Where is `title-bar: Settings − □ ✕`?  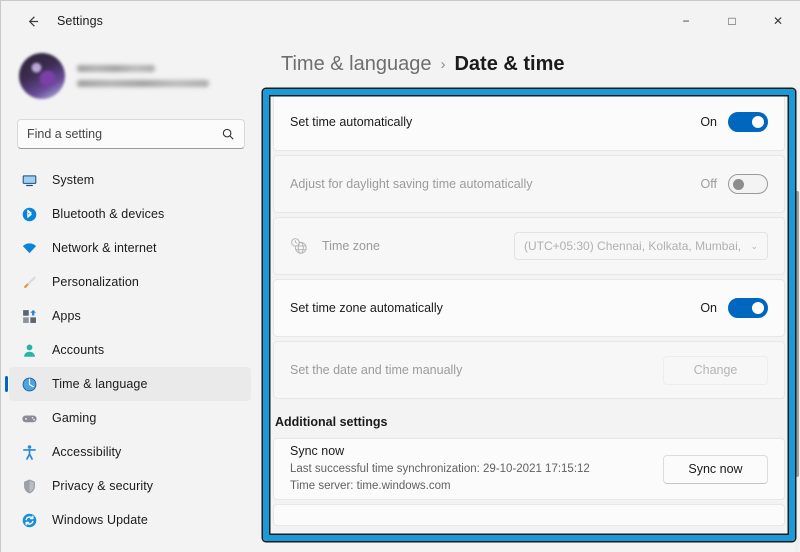 title-bar: Settings − □ ✕ is located at coordinates (400, 21).